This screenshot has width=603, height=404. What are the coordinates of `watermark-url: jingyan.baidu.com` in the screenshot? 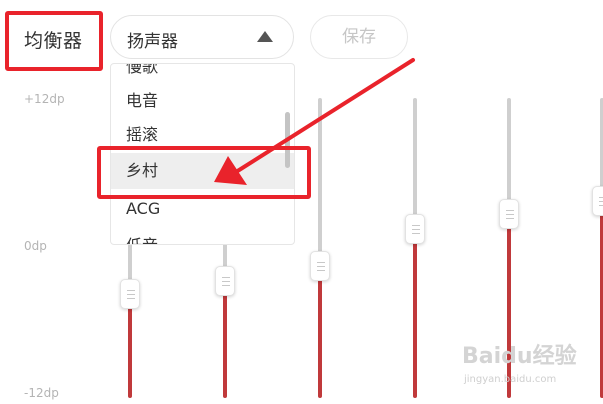 It's located at (510, 379).